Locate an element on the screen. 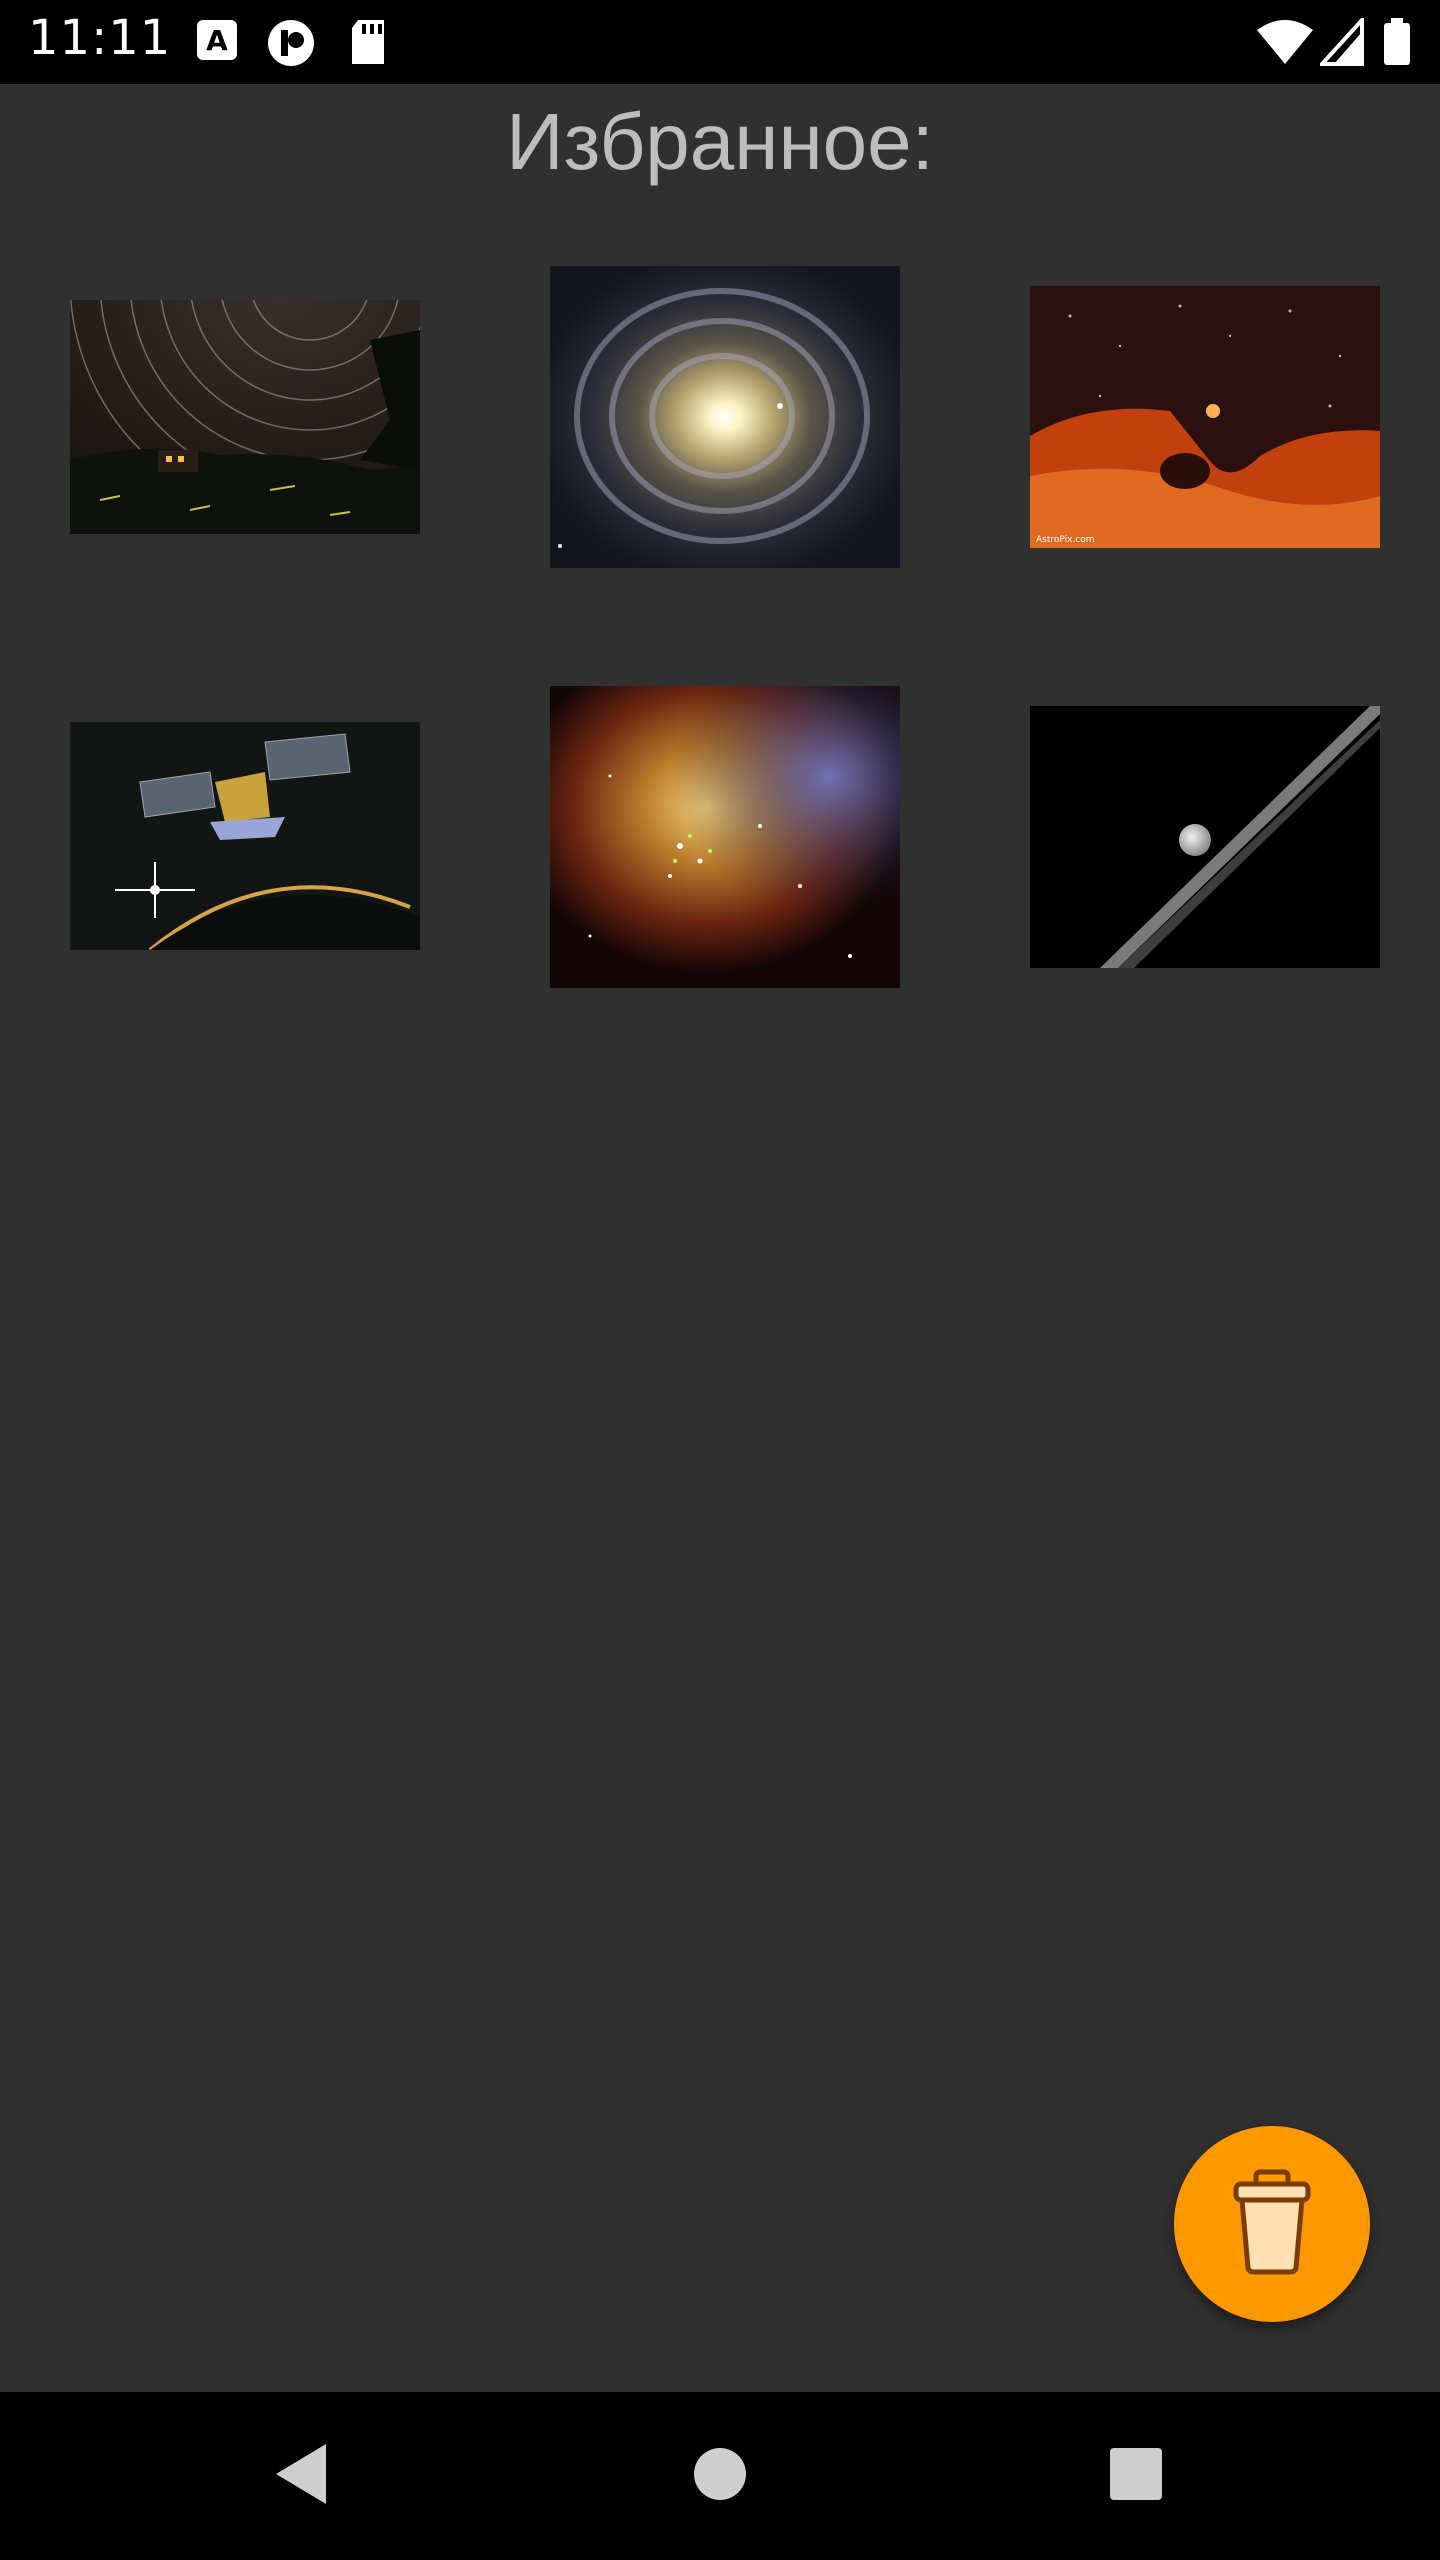  navigation-bar is located at coordinates (720, 2476).